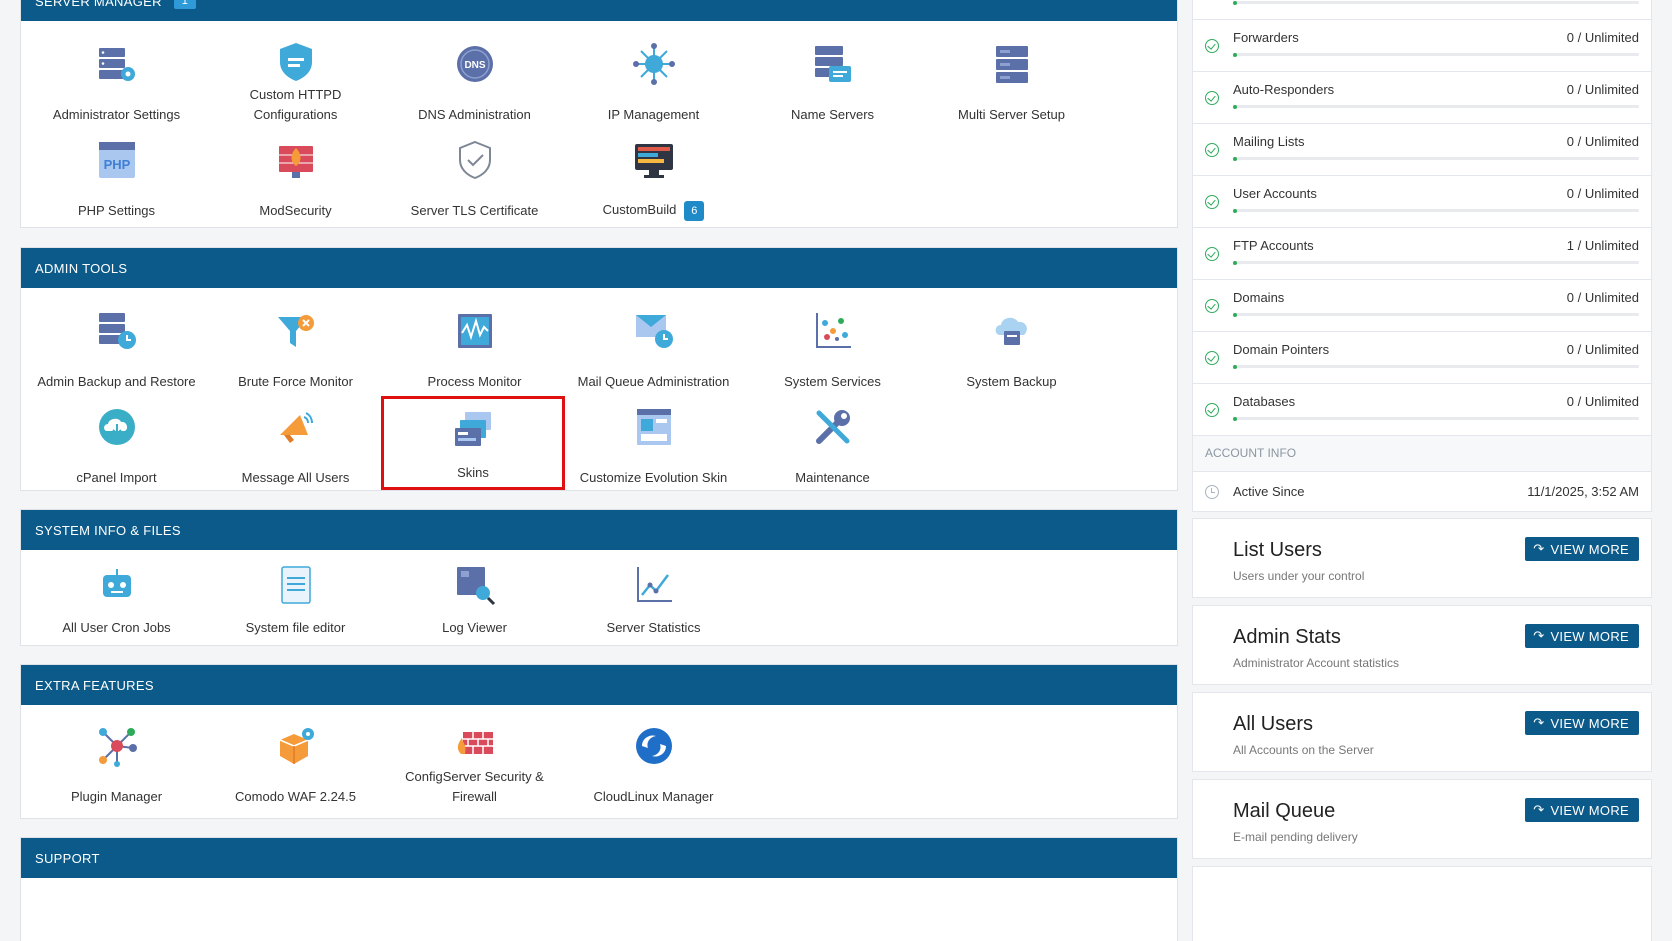  What do you see at coordinates (295, 627) in the screenshot?
I see `tile-label: System file editor` at bounding box center [295, 627].